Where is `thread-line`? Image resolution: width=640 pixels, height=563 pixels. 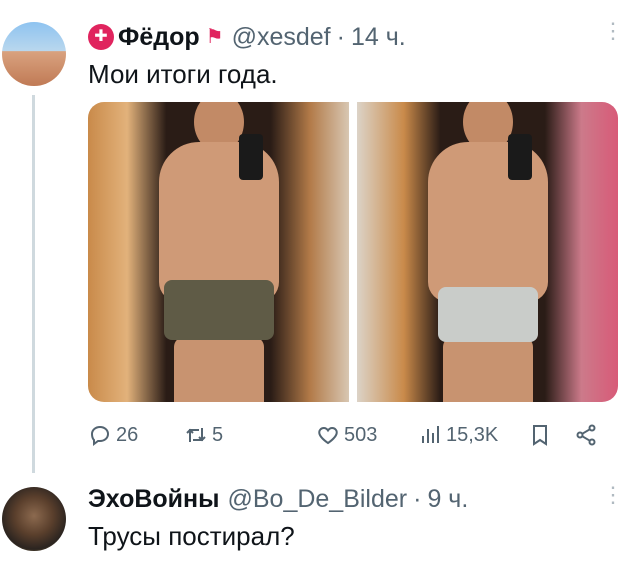 thread-line is located at coordinates (33, 284).